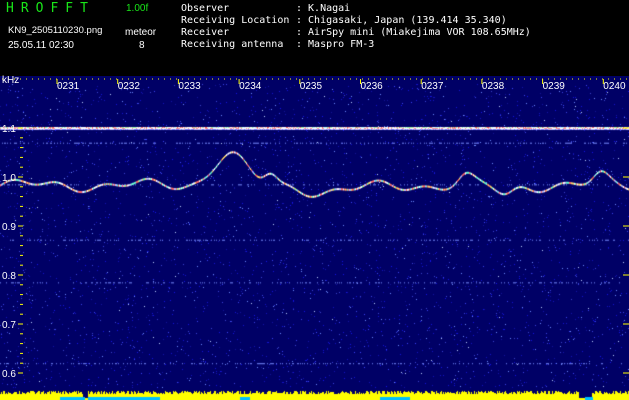 The image size is (629, 400). Describe the element at coordinates (311, 86) in the screenshot. I see `time-label: 0235` at that location.